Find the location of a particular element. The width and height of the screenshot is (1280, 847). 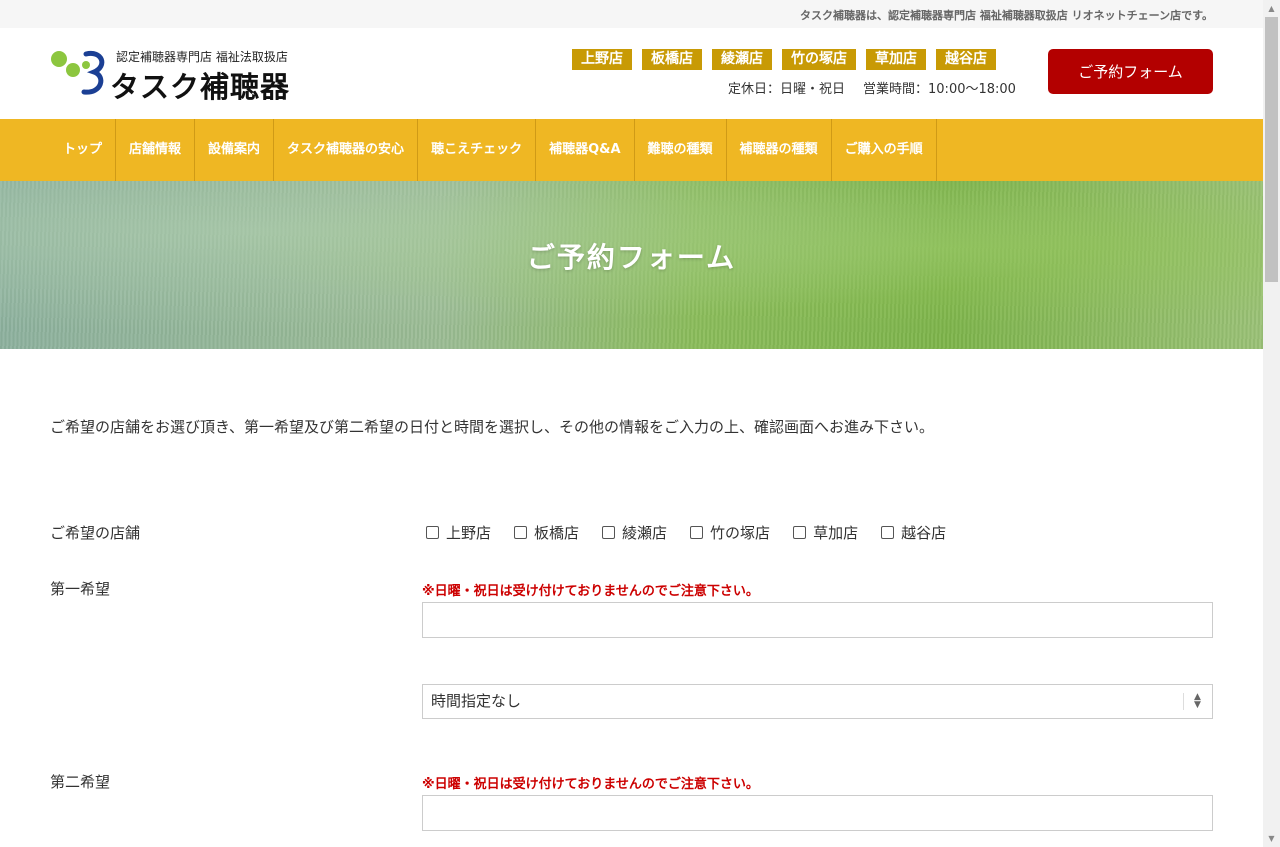

store-tag-koshigaya: 越谷店 is located at coordinates (966, 59).